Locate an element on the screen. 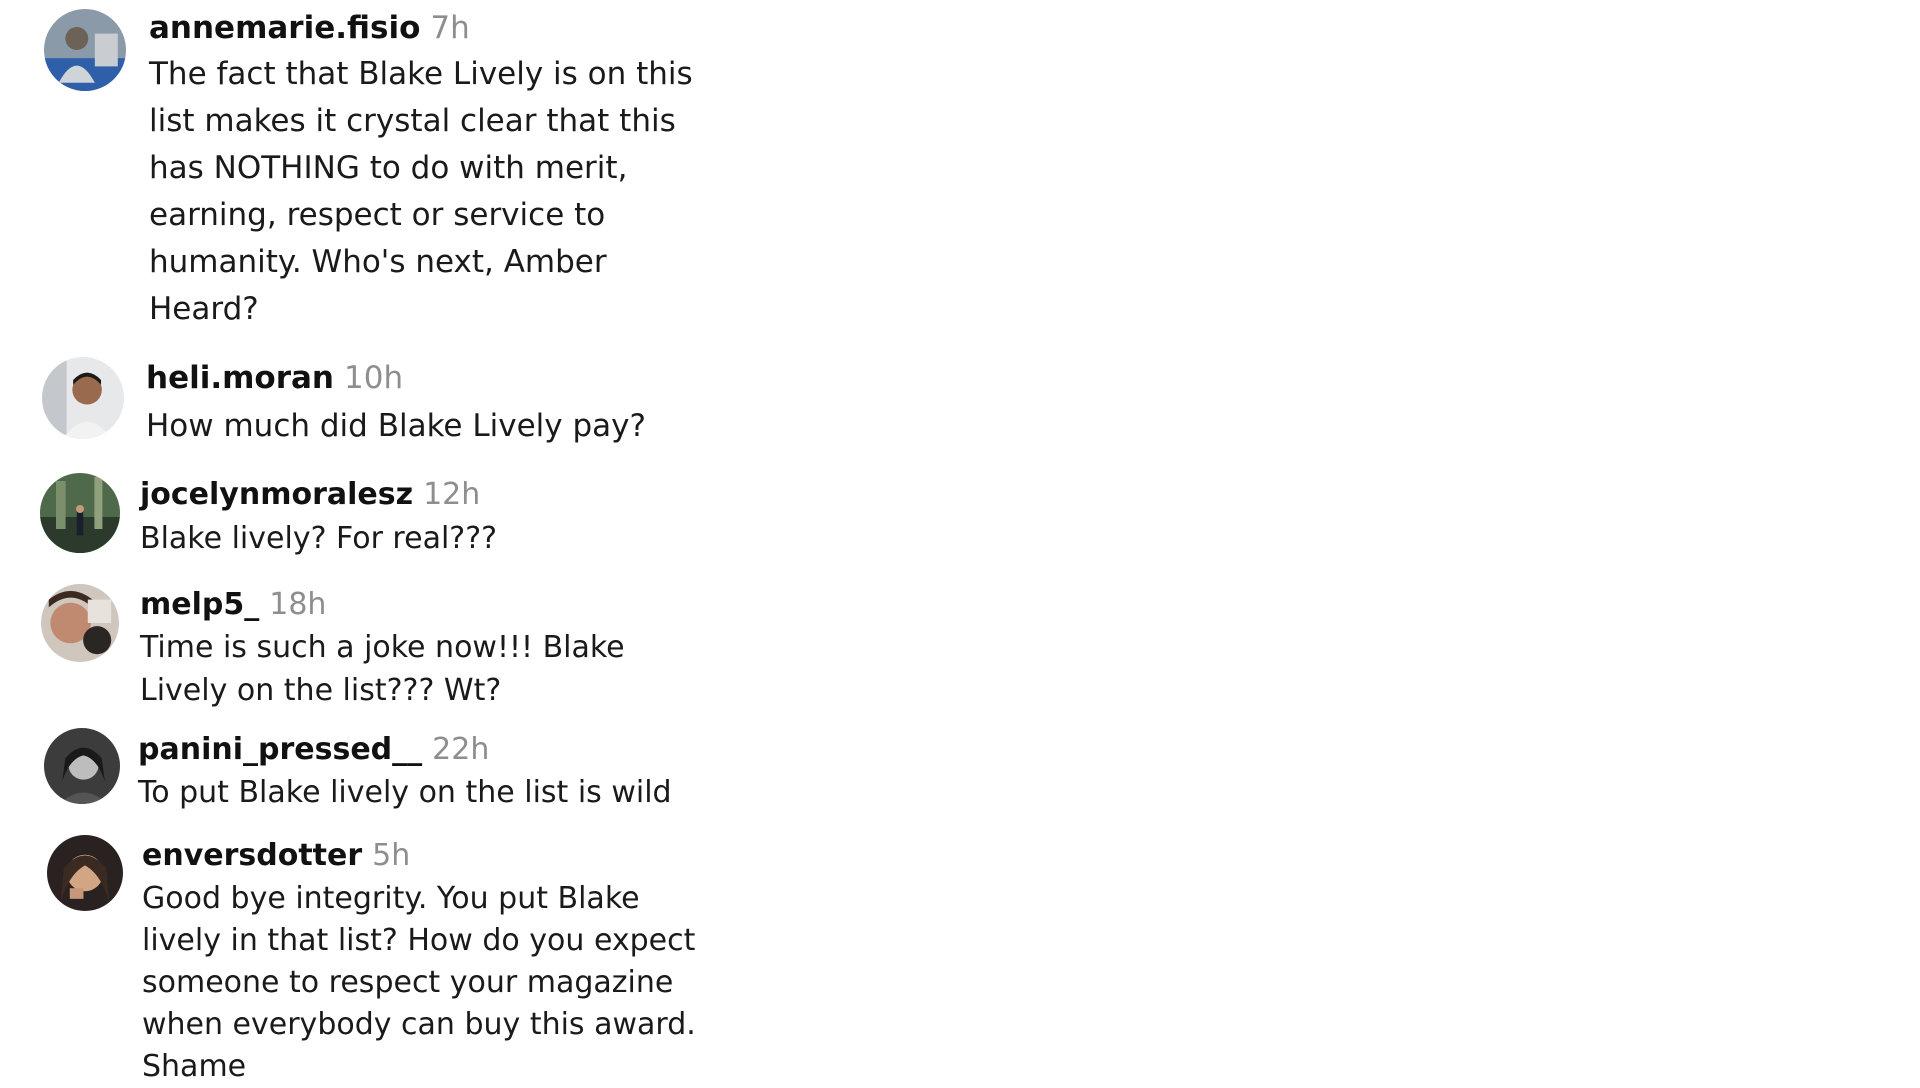  comment-username: panini_pressed__ is located at coordinates (280, 749).